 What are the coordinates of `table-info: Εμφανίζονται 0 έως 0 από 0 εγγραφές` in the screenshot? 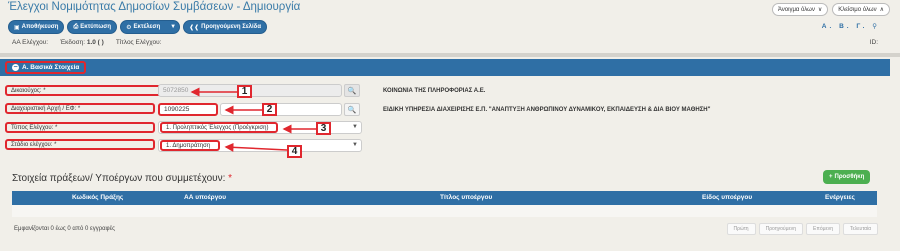 It's located at (65, 229).